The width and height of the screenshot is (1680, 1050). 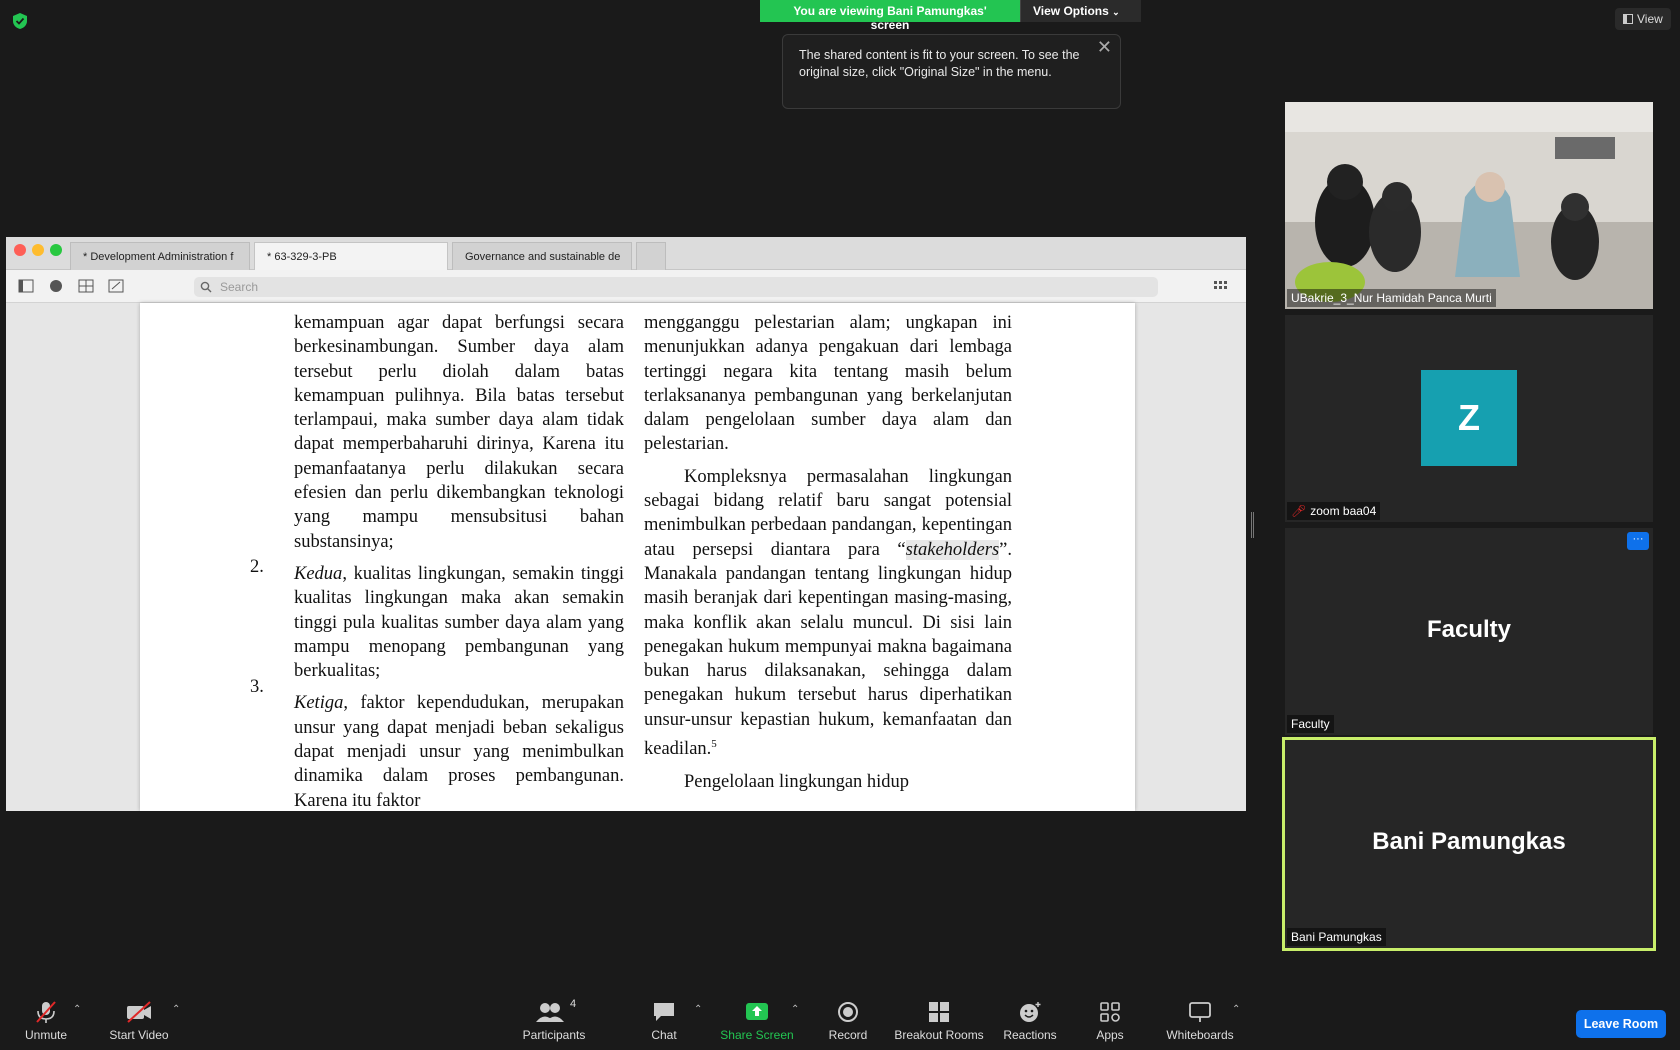 What do you see at coordinates (38, 250) in the screenshot?
I see `minimize-window-icon` at bounding box center [38, 250].